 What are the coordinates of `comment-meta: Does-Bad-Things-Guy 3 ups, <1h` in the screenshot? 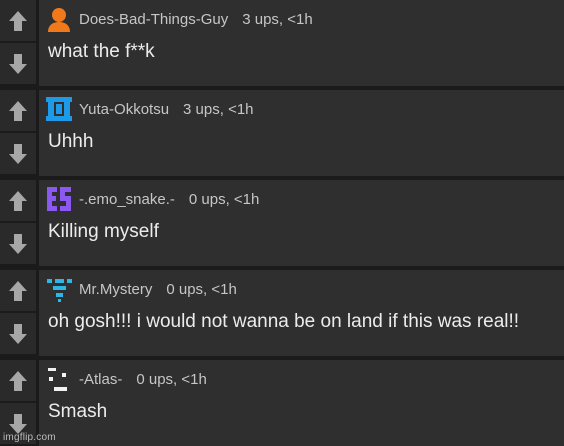 It's located at (179, 19).